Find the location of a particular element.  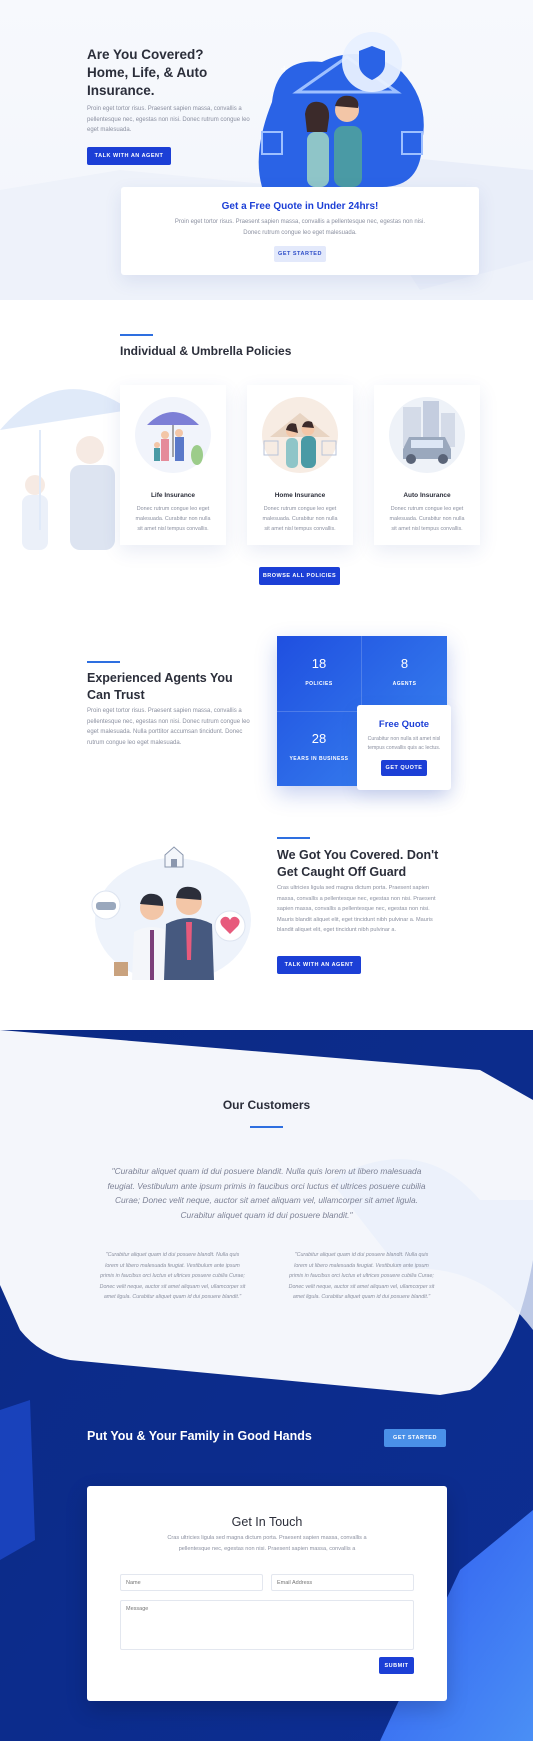

policy-card-title: Life Insurance is located at coordinates (173, 495).